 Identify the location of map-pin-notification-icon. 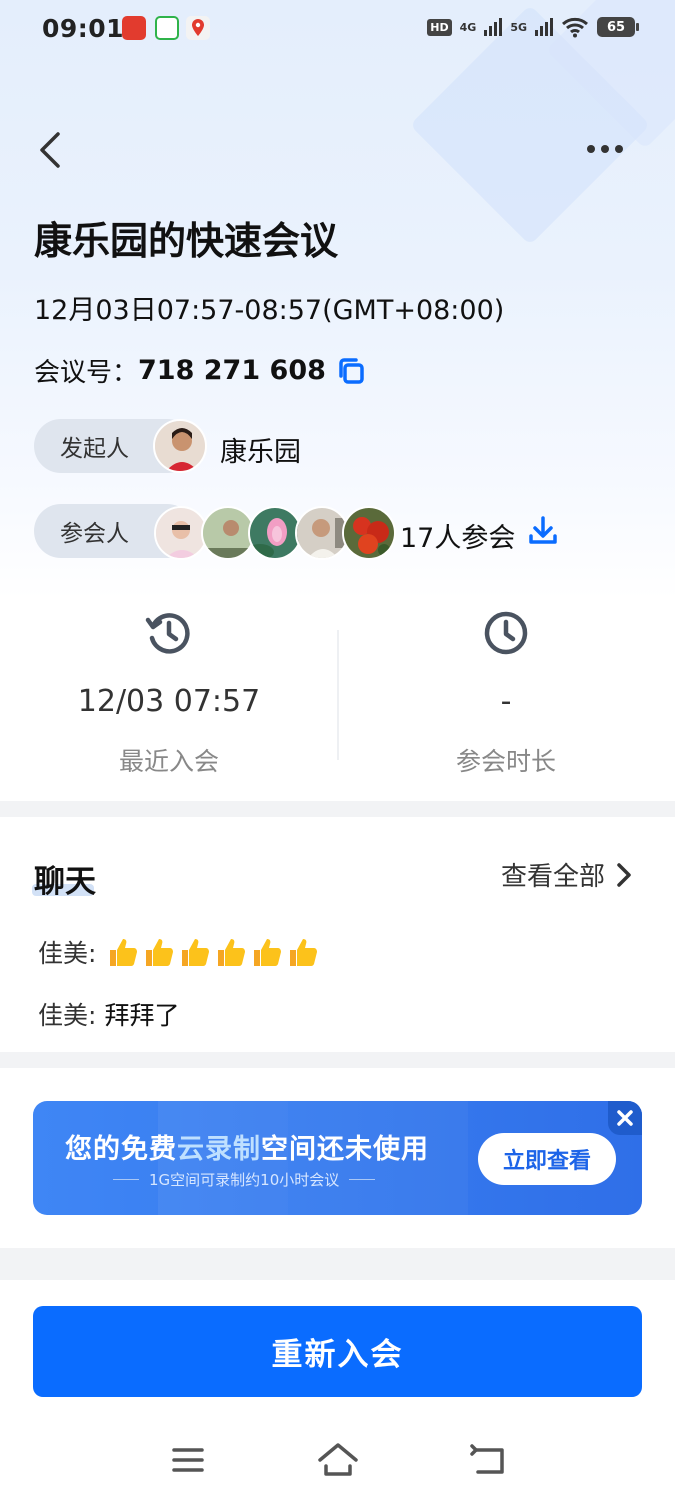
(198, 28).